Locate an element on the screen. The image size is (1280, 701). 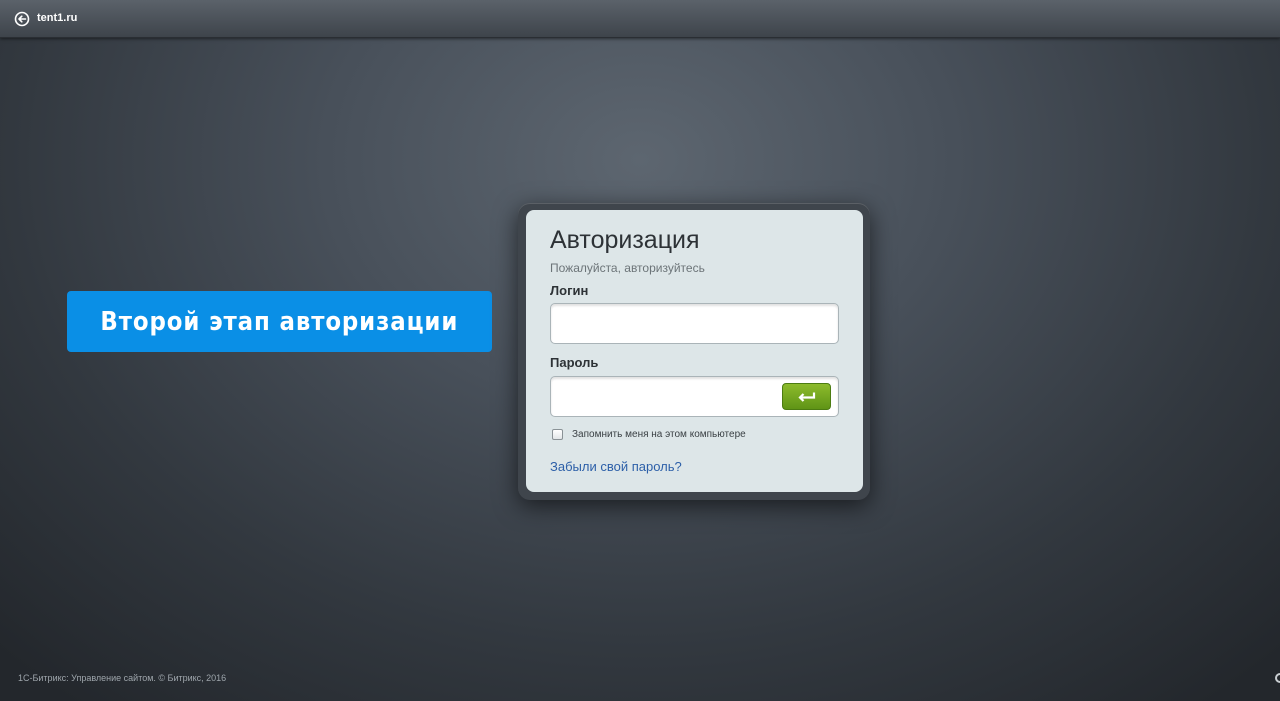
step-callout-banner: Второй этап авторизации is located at coordinates (279, 321).